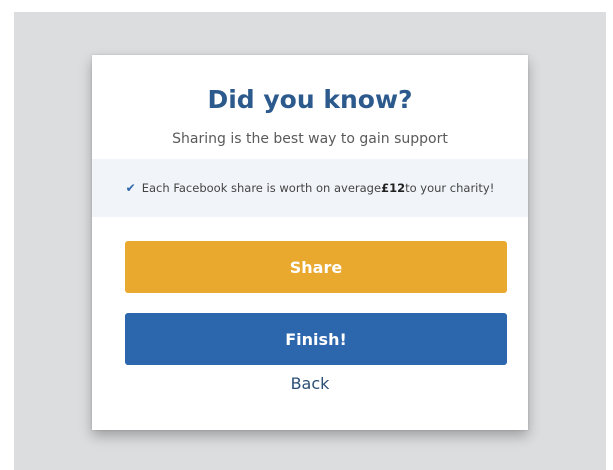  Describe the element at coordinates (450, 188) in the screenshot. I see `info-text-suffix: to your charity!` at that location.